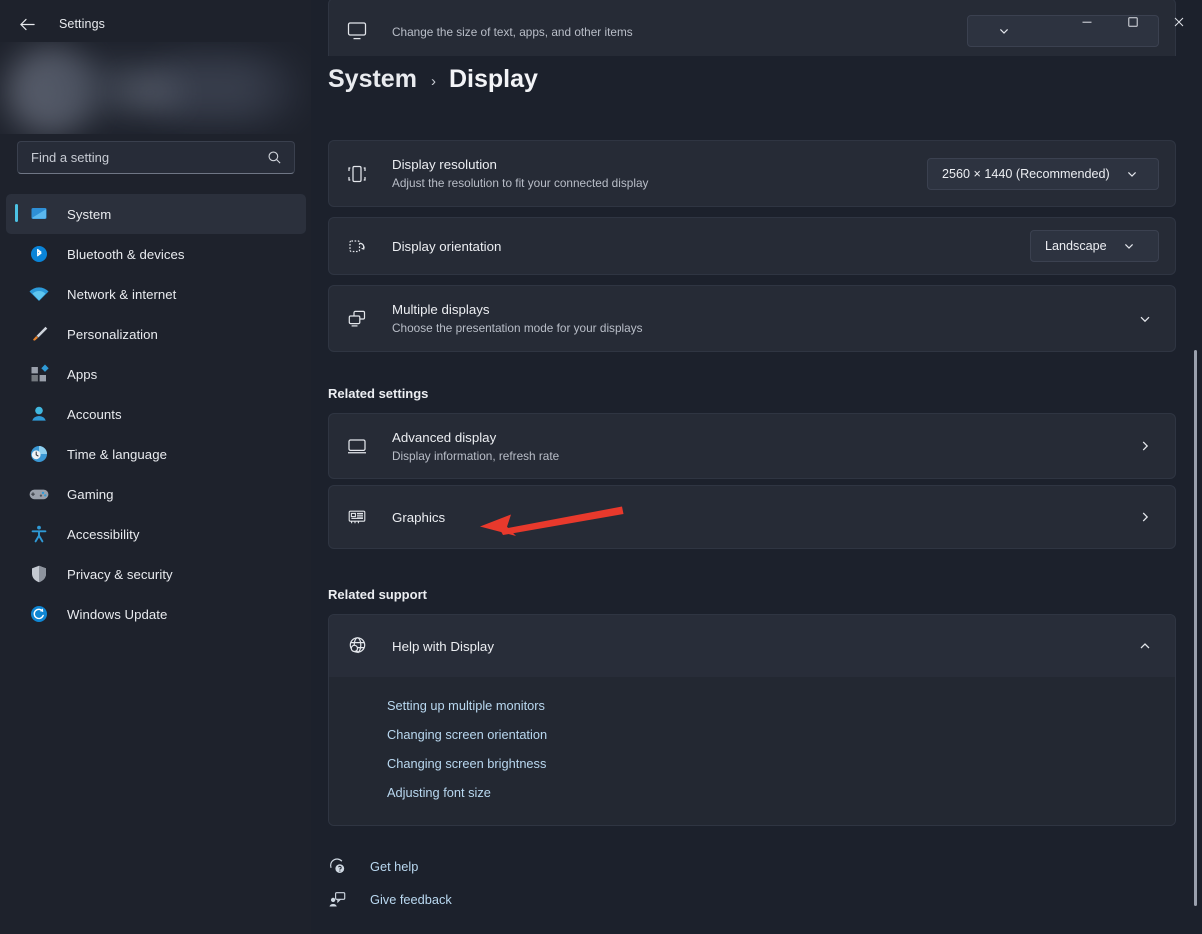 Image resolution: width=1202 pixels, height=934 pixels. What do you see at coordinates (443, 646) in the screenshot?
I see `help-with-display-title: Help with Display` at bounding box center [443, 646].